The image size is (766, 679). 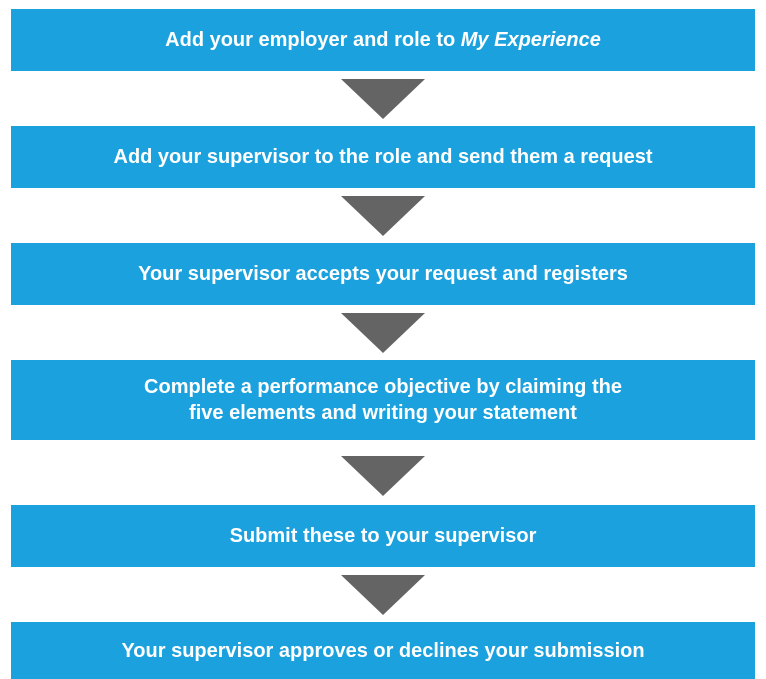 I want to click on step-5-label: Submit these to your supervisor, so click(x=383, y=536).